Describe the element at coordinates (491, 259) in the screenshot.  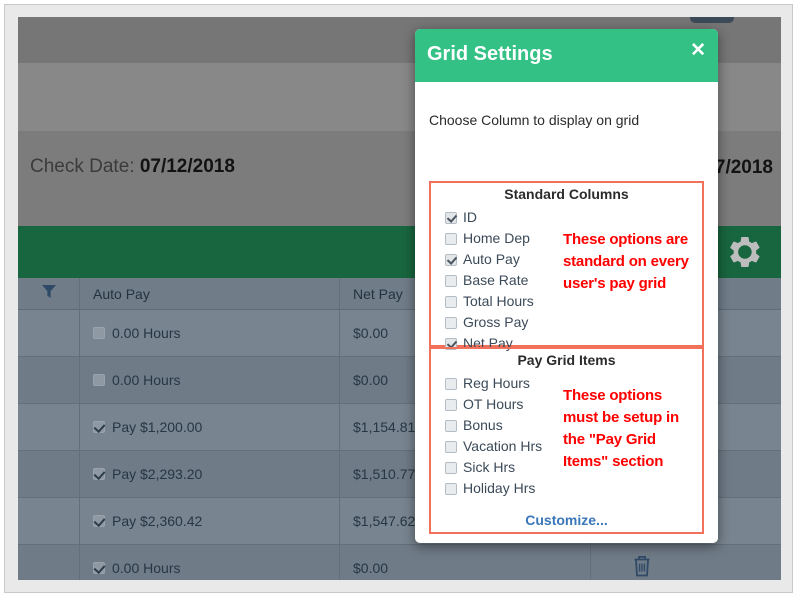
I see `standard-column-option-label: Auto Pay` at that location.